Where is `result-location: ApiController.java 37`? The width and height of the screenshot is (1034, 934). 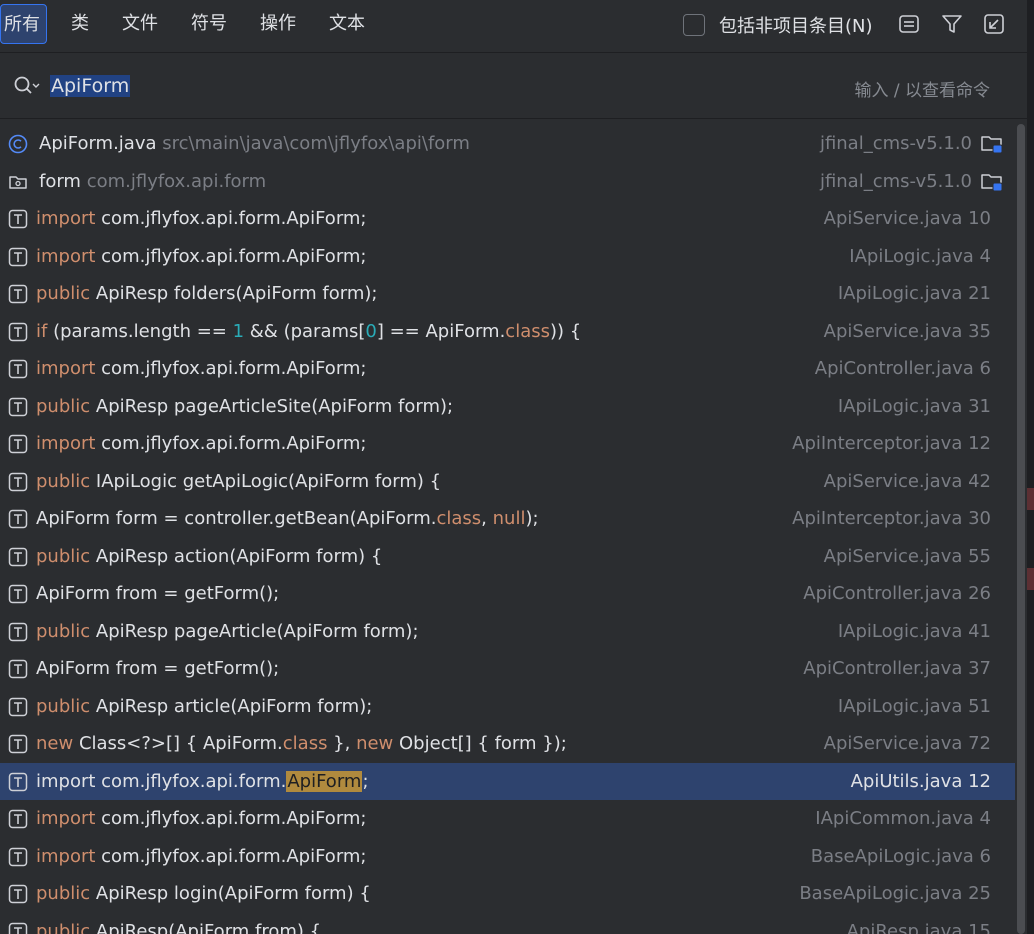
result-location: ApiController.java 37 is located at coordinates (897, 668).